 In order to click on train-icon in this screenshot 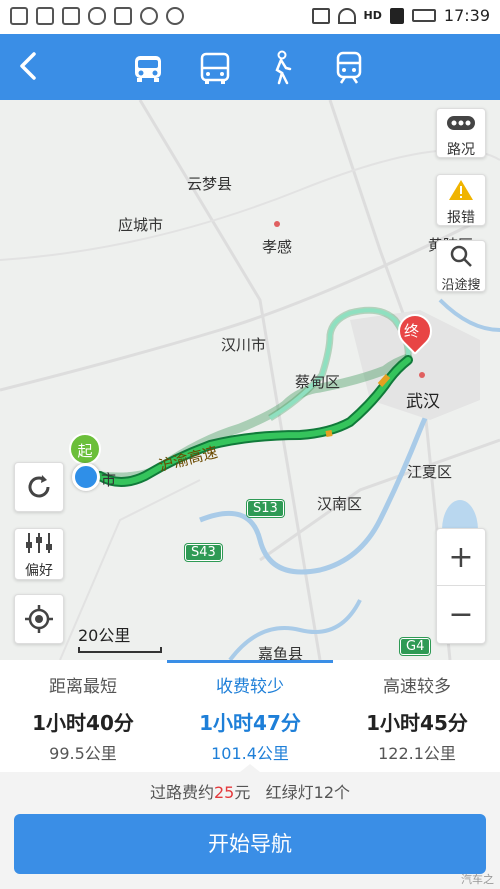, I will do `click(349, 67)`.